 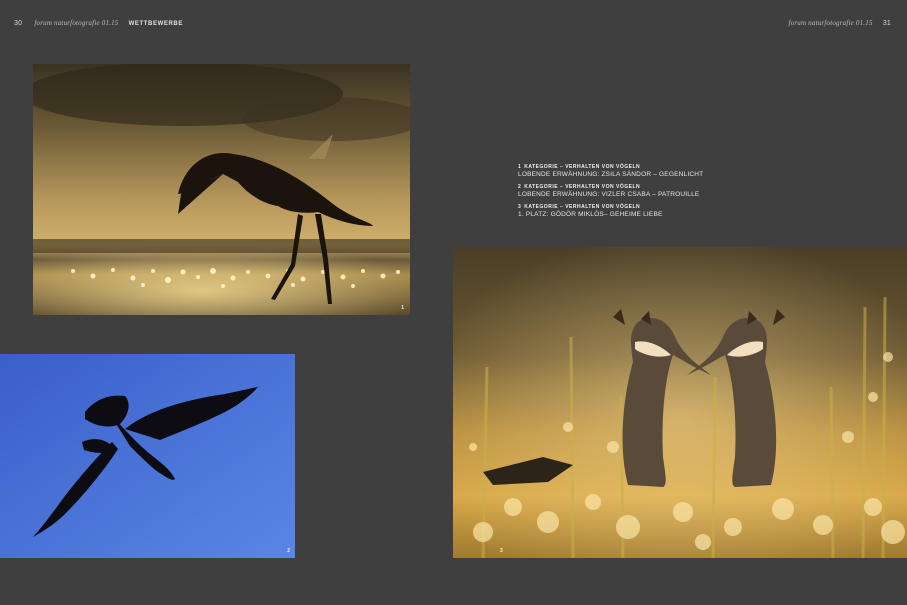 I want to click on right-magazine-title: forum naturfotografie 01.15, so click(x=830, y=23).